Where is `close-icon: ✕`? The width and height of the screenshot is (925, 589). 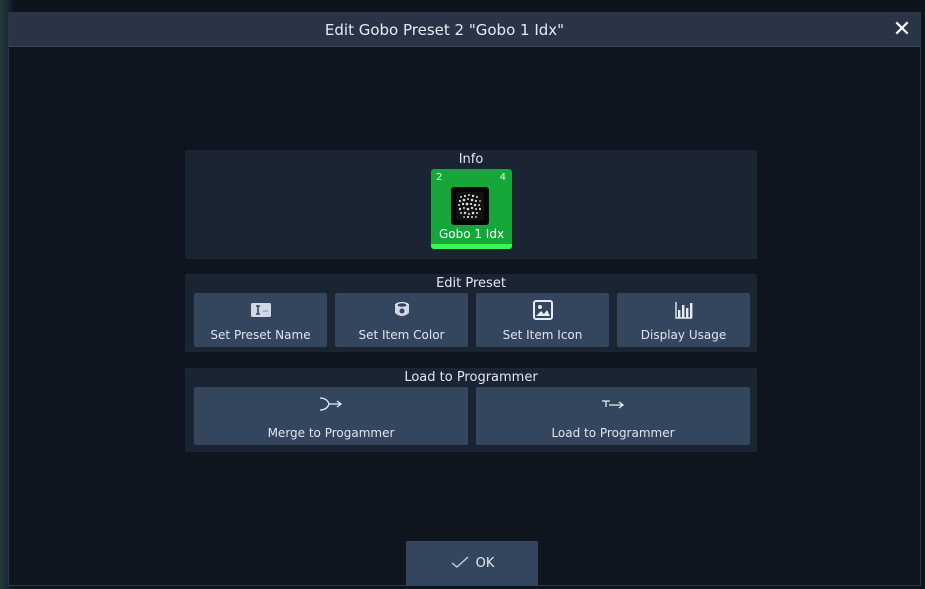
close-icon: ✕ is located at coordinates (902, 29).